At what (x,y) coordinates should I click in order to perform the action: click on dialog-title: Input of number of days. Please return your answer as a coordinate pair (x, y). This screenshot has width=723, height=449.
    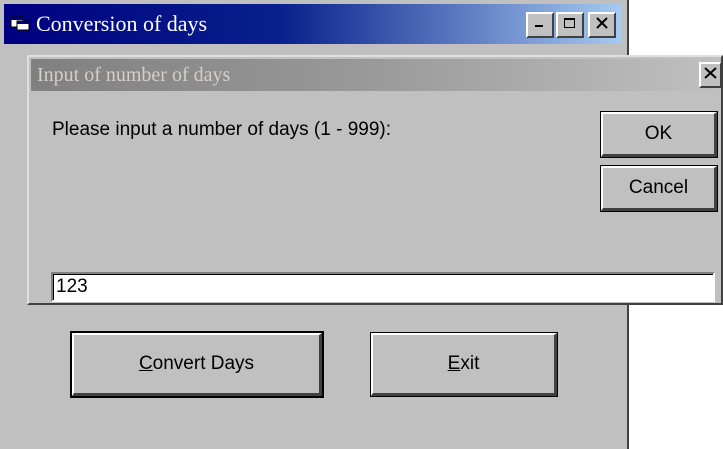
    Looking at the image, I should click on (134, 75).